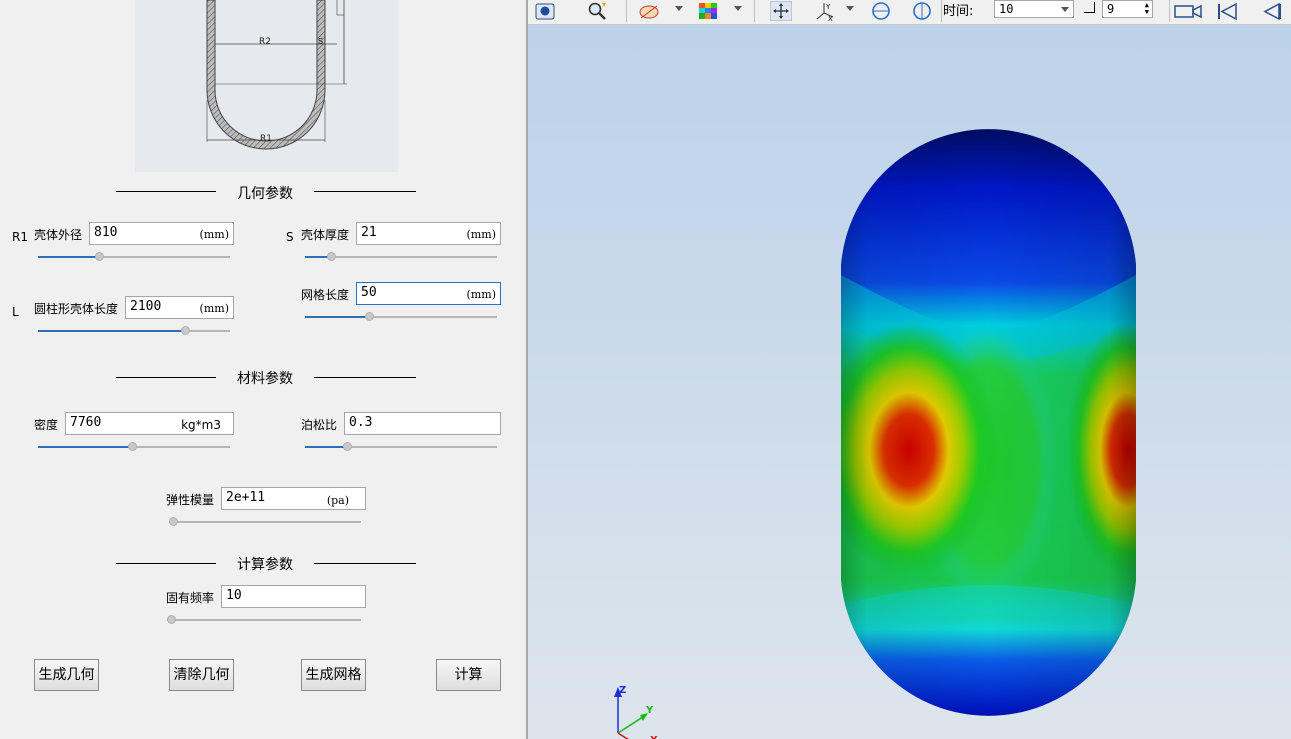  I want to click on poisson-ratio-slider, so click(401, 447).